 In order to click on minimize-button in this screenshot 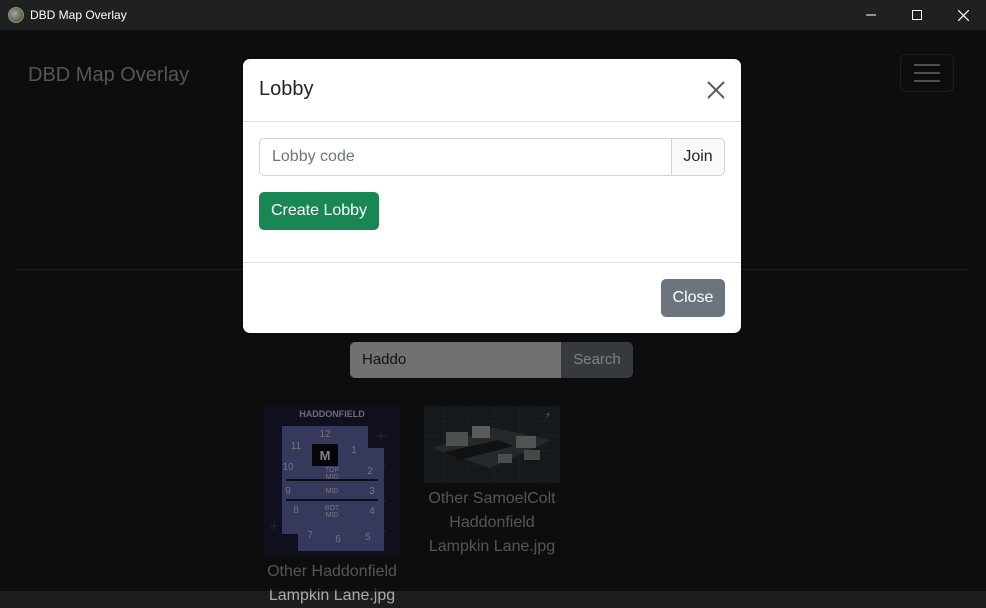, I will do `click(871, 15)`.